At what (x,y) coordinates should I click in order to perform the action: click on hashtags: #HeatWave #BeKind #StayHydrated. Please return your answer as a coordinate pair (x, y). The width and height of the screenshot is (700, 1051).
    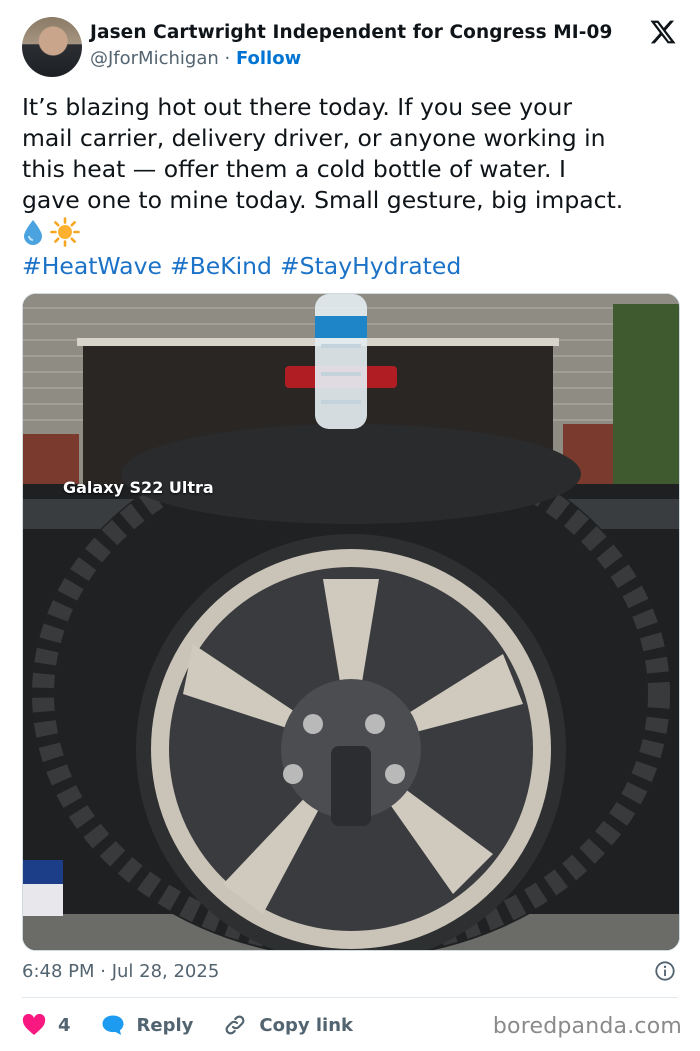
    Looking at the image, I should click on (352, 266).